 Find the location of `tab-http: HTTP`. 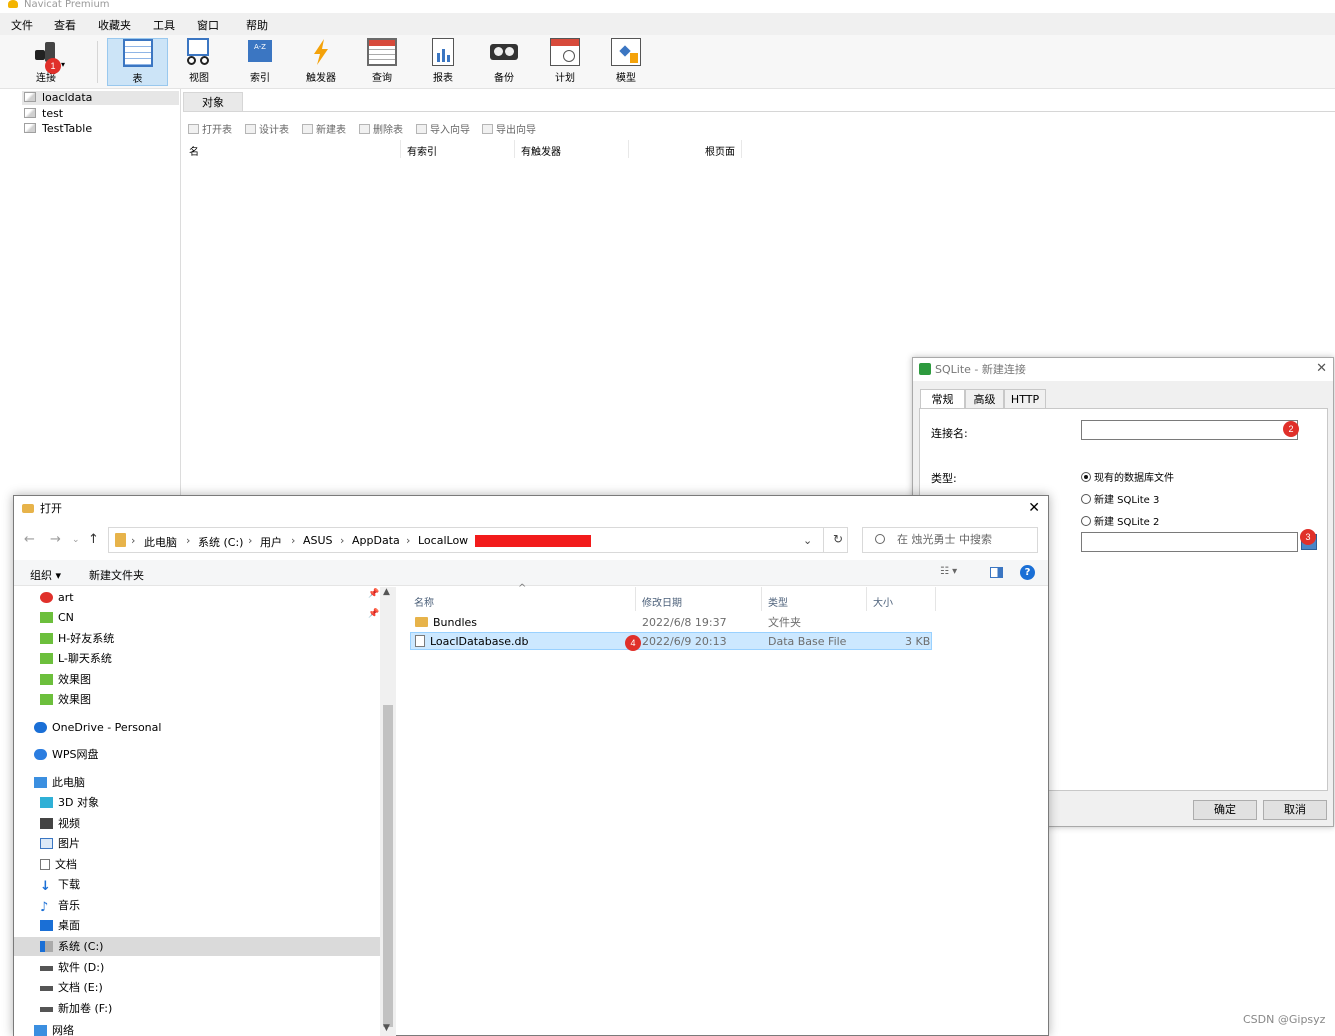

tab-http: HTTP is located at coordinates (1025, 398).